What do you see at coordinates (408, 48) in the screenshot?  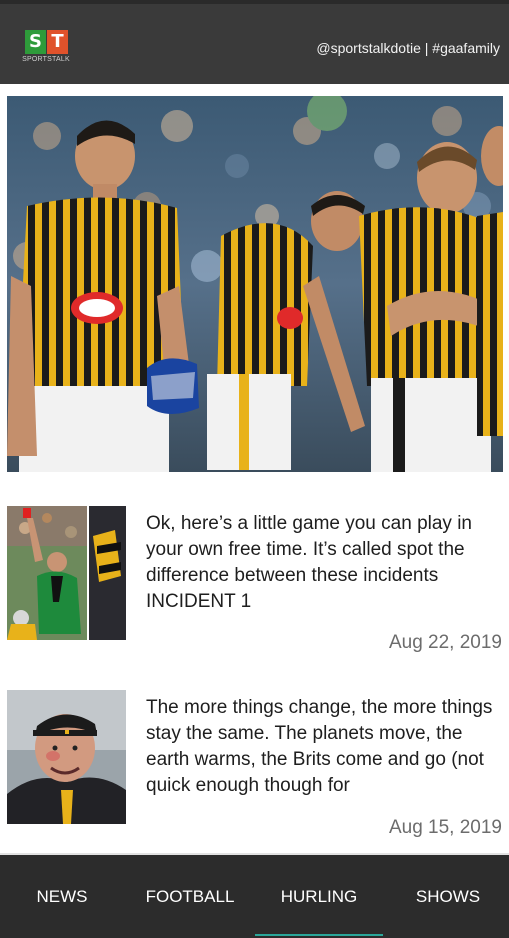 I see `social-handle: @sportstalkdotie | #gaafamily` at bounding box center [408, 48].